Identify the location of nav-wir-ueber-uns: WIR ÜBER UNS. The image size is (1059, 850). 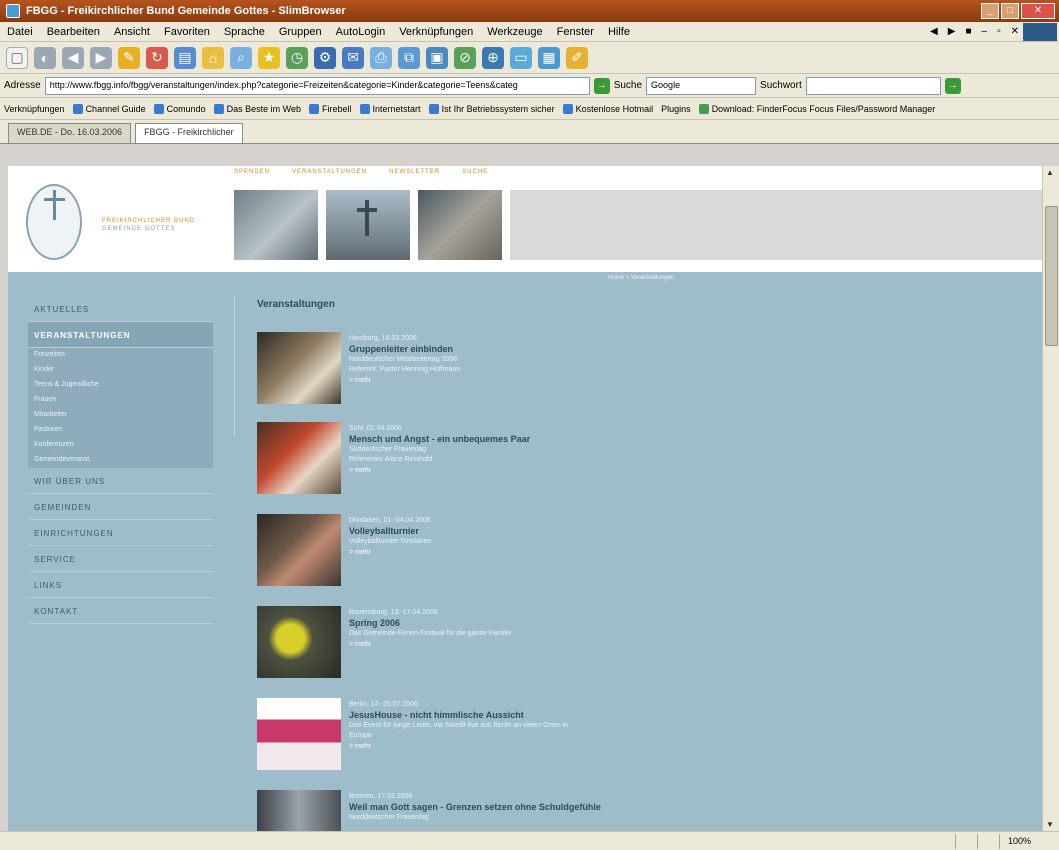
(120, 481).